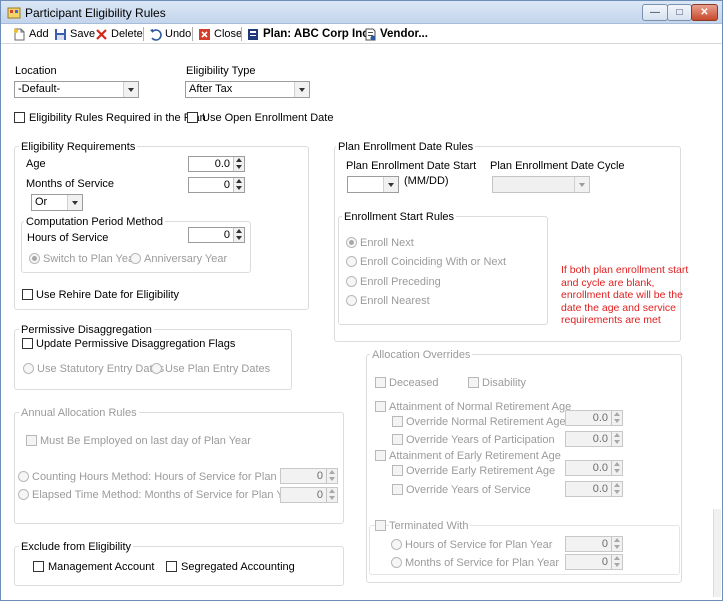  I want to click on save-icon, so click(60, 34).